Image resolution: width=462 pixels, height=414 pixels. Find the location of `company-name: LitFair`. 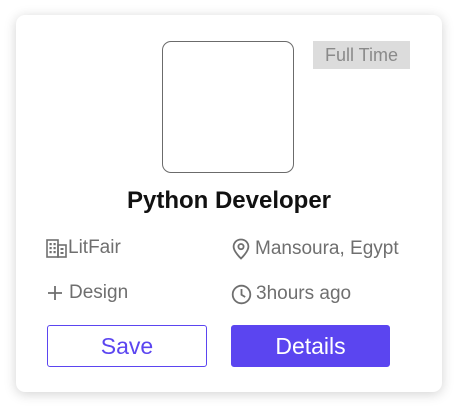

company-name: LitFair is located at coordinates (94, 247).